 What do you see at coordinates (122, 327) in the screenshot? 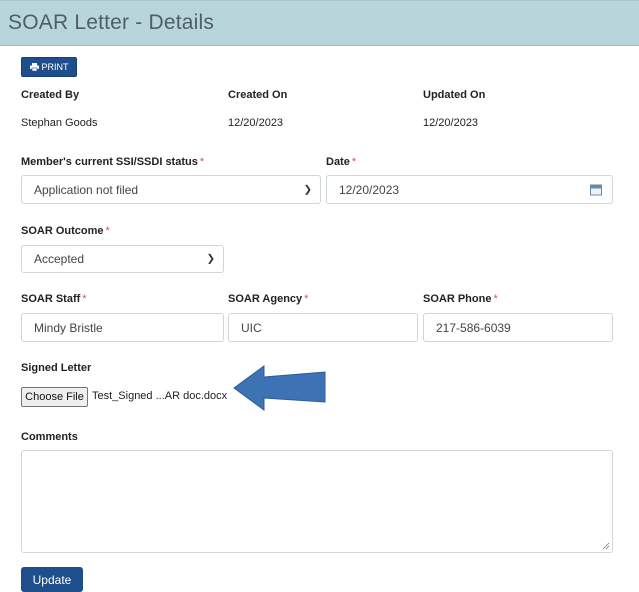
I see `soar-staff-input: Mindy Bristle` at bounding box center [122, 327].